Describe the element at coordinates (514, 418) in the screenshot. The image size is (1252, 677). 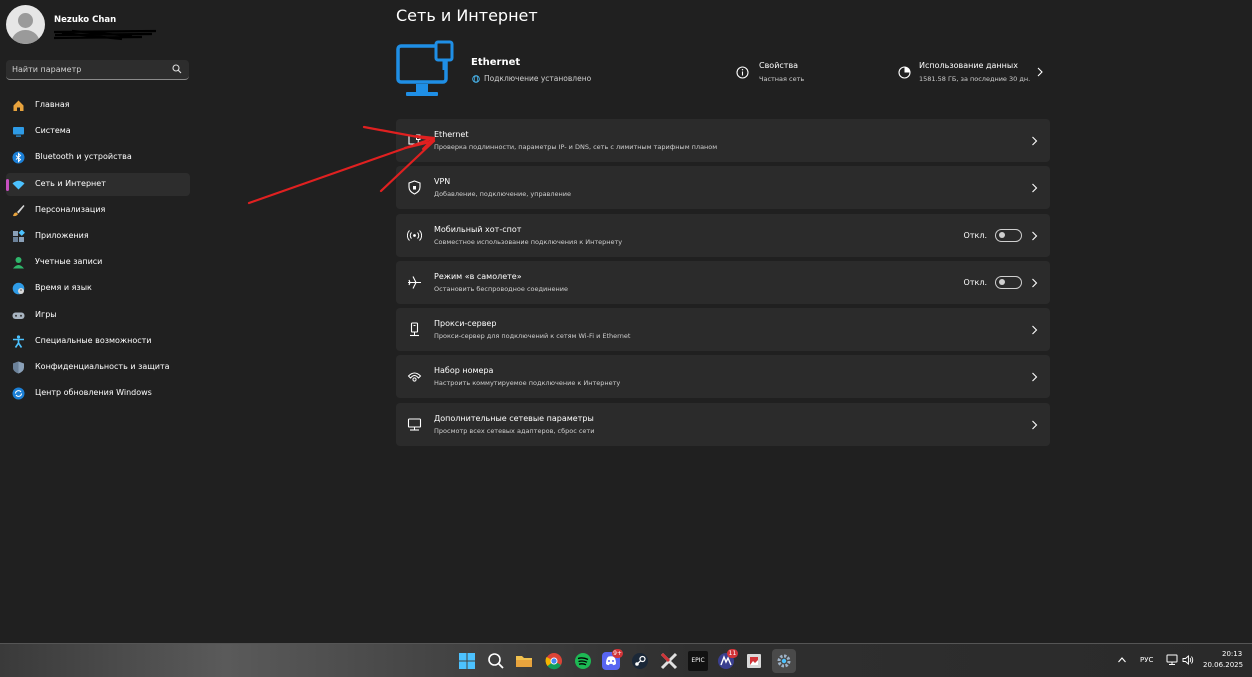
I see `row-title: Дополнительные сетевые параметры` at that location.